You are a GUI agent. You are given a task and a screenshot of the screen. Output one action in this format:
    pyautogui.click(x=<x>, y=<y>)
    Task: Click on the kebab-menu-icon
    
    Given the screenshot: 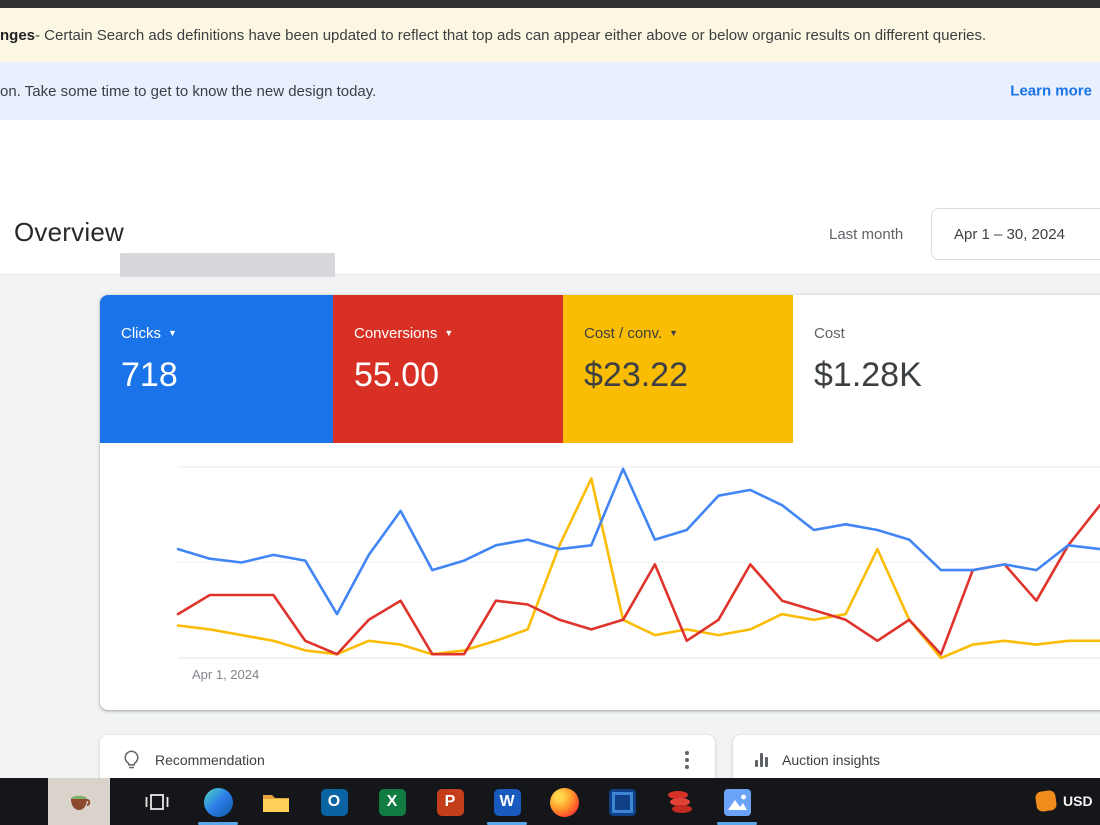 What is the action you would take?
    pyautogui.click(x=687, y=760)
    